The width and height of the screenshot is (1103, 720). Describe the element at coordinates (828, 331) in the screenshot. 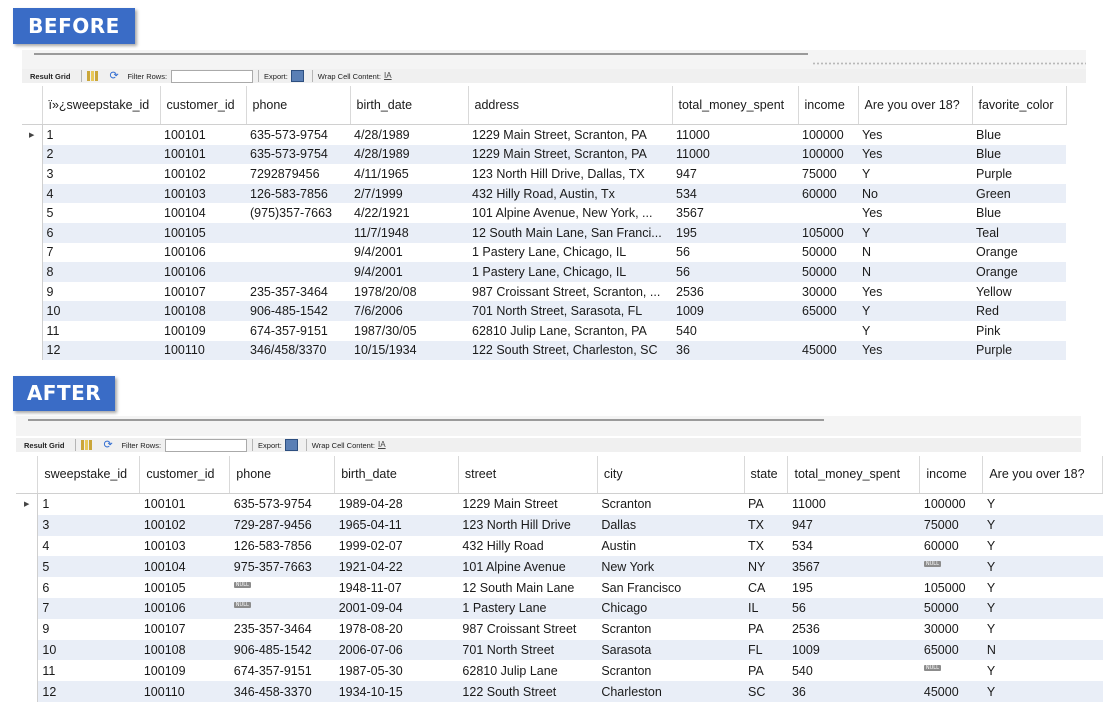

I see `table-cell` at that location.